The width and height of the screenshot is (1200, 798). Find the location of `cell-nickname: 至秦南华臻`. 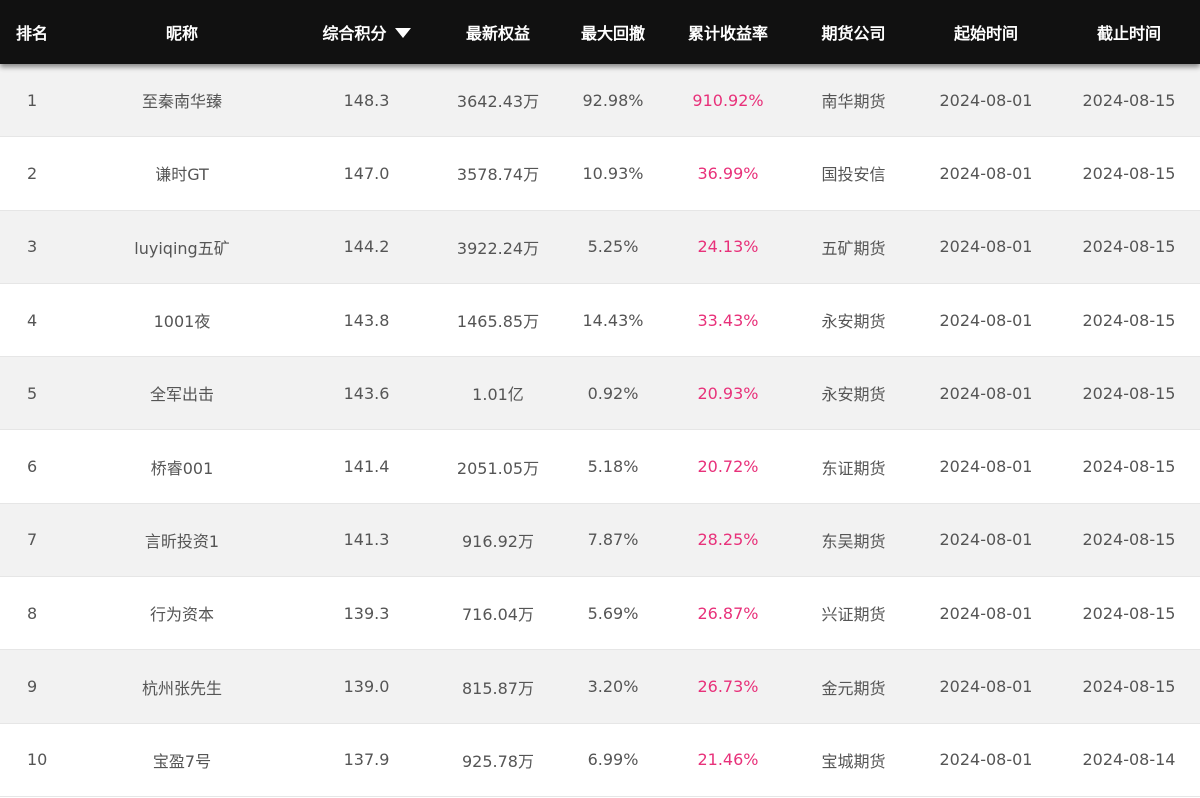

cell-nickname: 至秦南华臻 is located at coordinates (181, 102).